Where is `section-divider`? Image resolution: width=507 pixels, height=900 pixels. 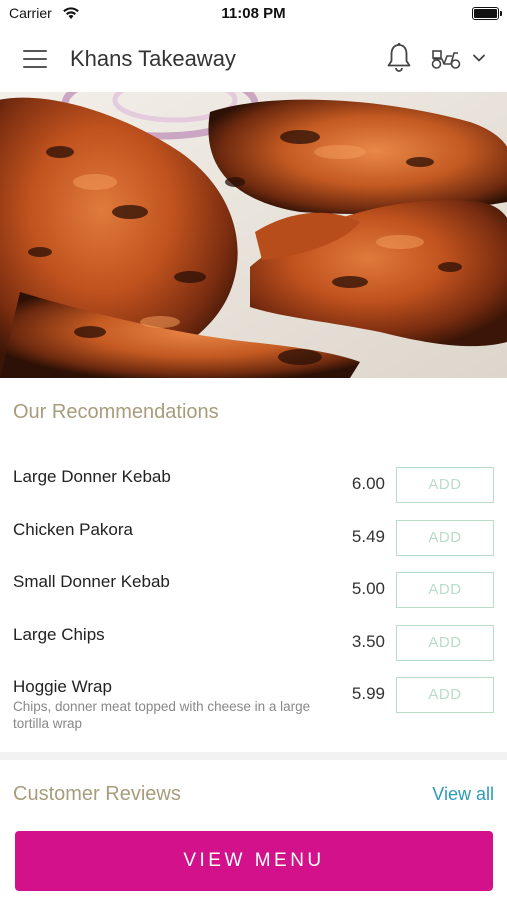 section-divider is located at coordinates (253, 756).